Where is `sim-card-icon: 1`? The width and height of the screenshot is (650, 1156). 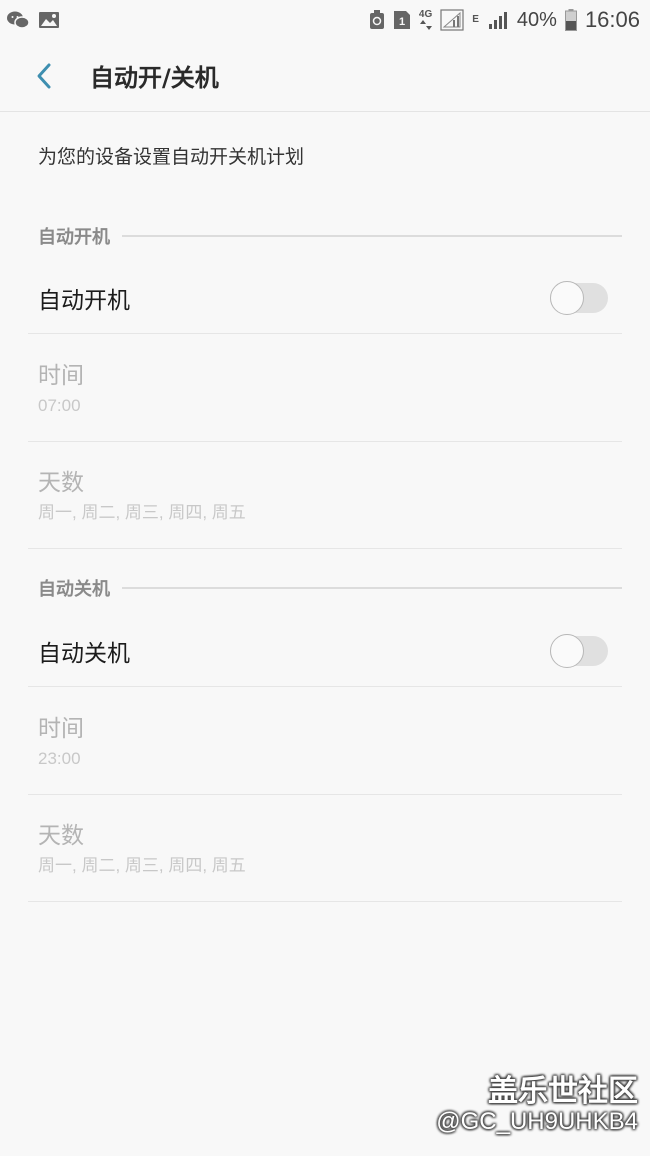
sim-card-icon: 1 is located at coordinates (402, 20).